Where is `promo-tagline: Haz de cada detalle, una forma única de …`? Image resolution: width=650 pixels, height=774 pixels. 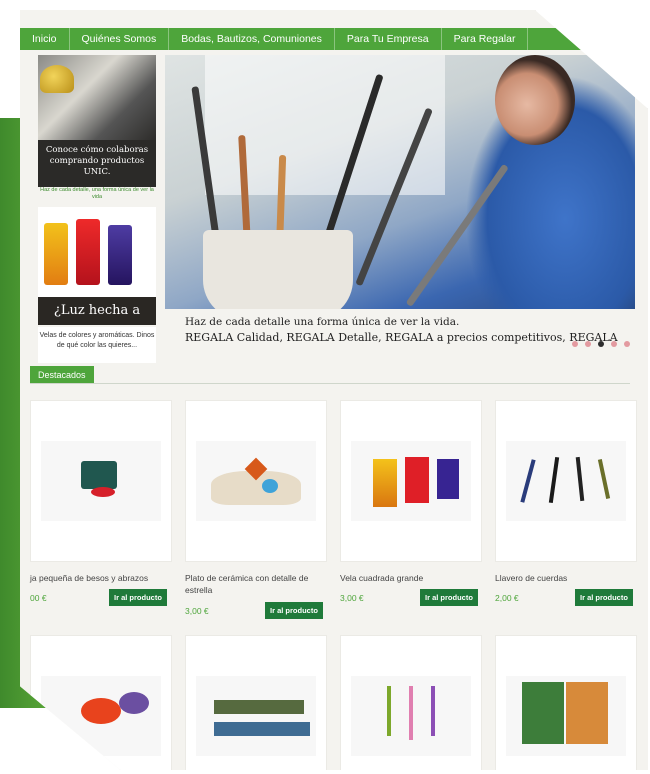
promo-tagline: Haz de cada detalle, una forma única de … is located at coordinates (97, 193).